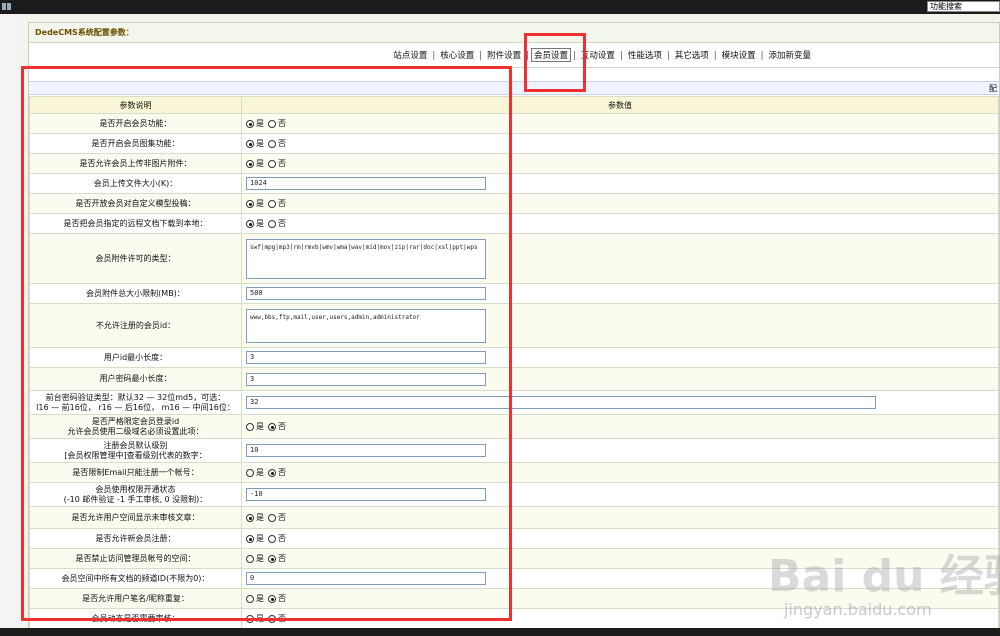 The height and width of the screenshot is (636, 1000). Describe the element at coordinates (457, 55) in the screenshot. I see `tab-1: 核心设置` at that location.